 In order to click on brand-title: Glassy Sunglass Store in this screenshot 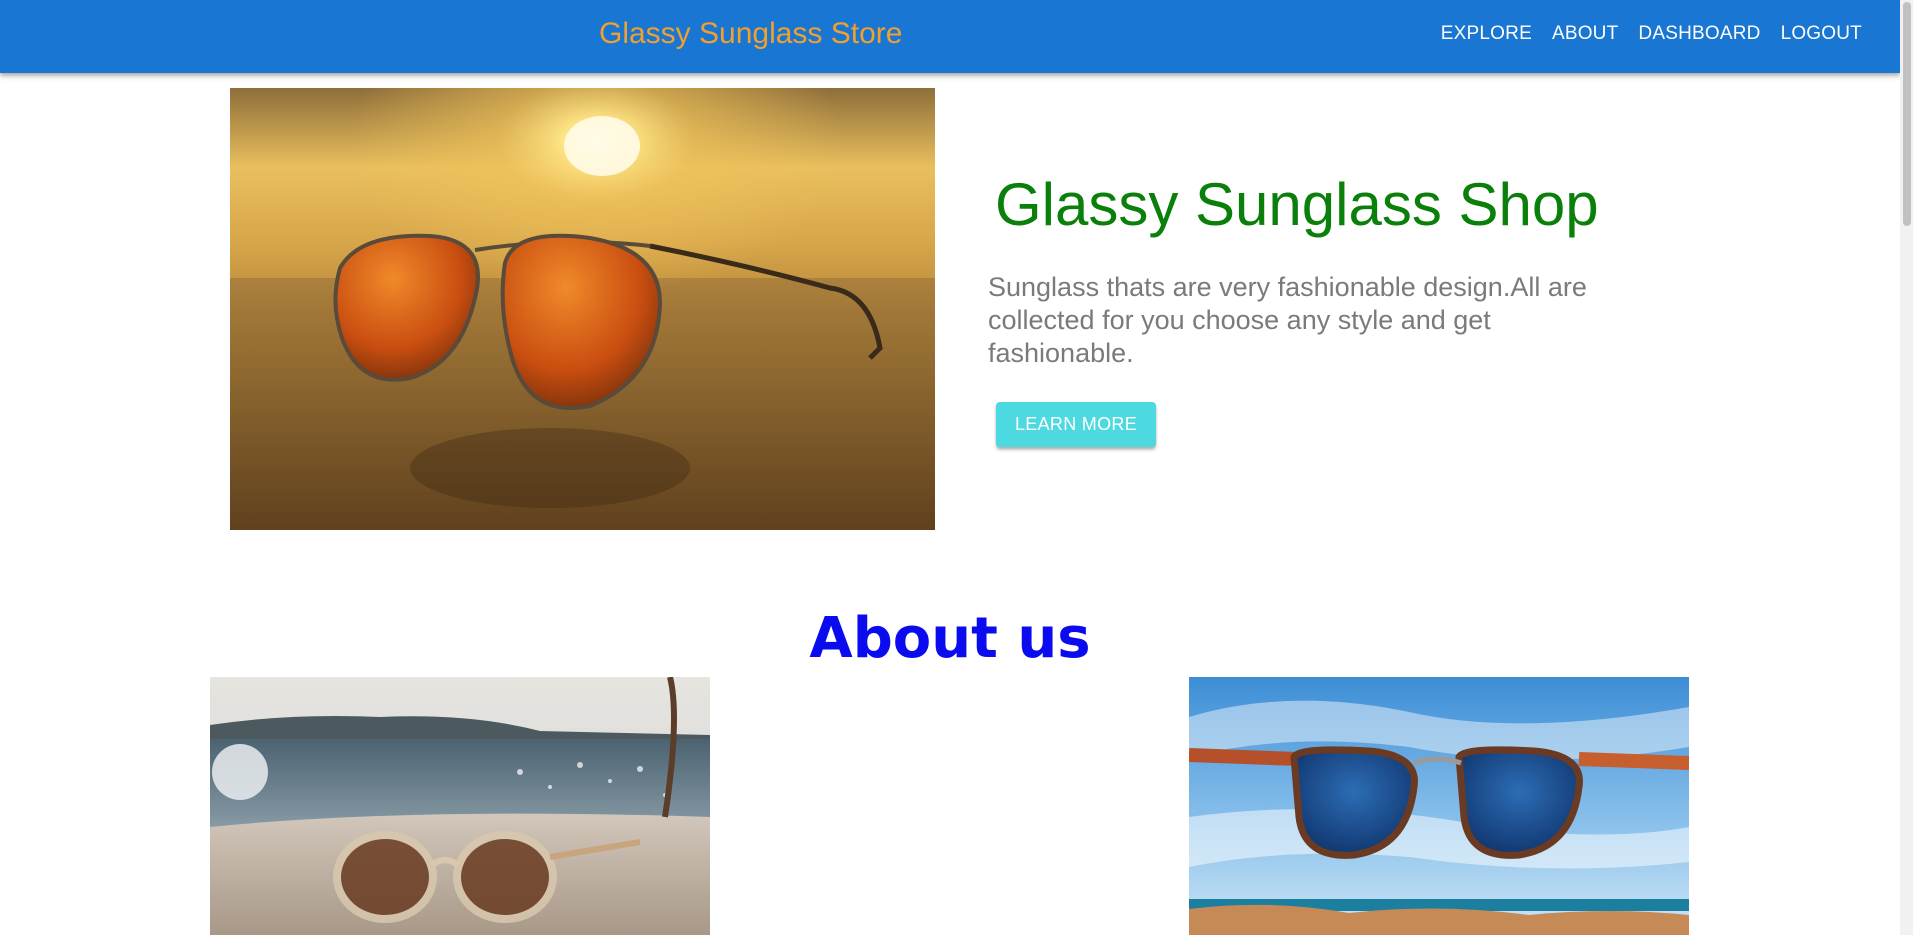, I will do `click(750, 34)`.